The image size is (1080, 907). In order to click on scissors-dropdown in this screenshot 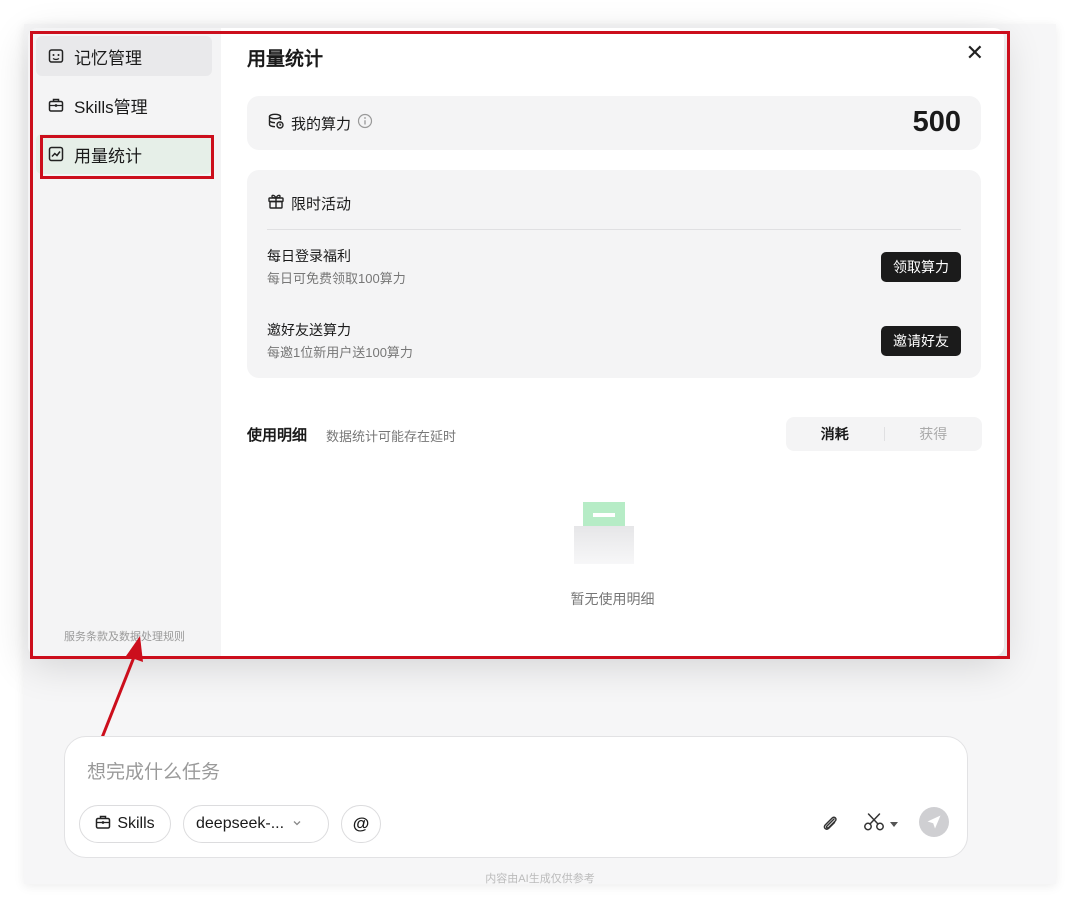, I will do `click(880, 824)`.